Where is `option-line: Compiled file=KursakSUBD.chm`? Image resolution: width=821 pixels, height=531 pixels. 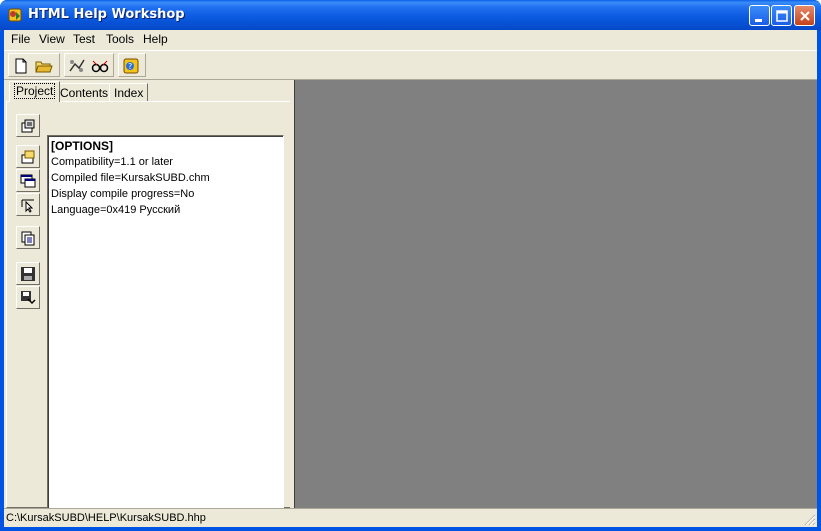 option-line: Compiled file=KursakSUBD.chm is located at coordinates (130, 178).